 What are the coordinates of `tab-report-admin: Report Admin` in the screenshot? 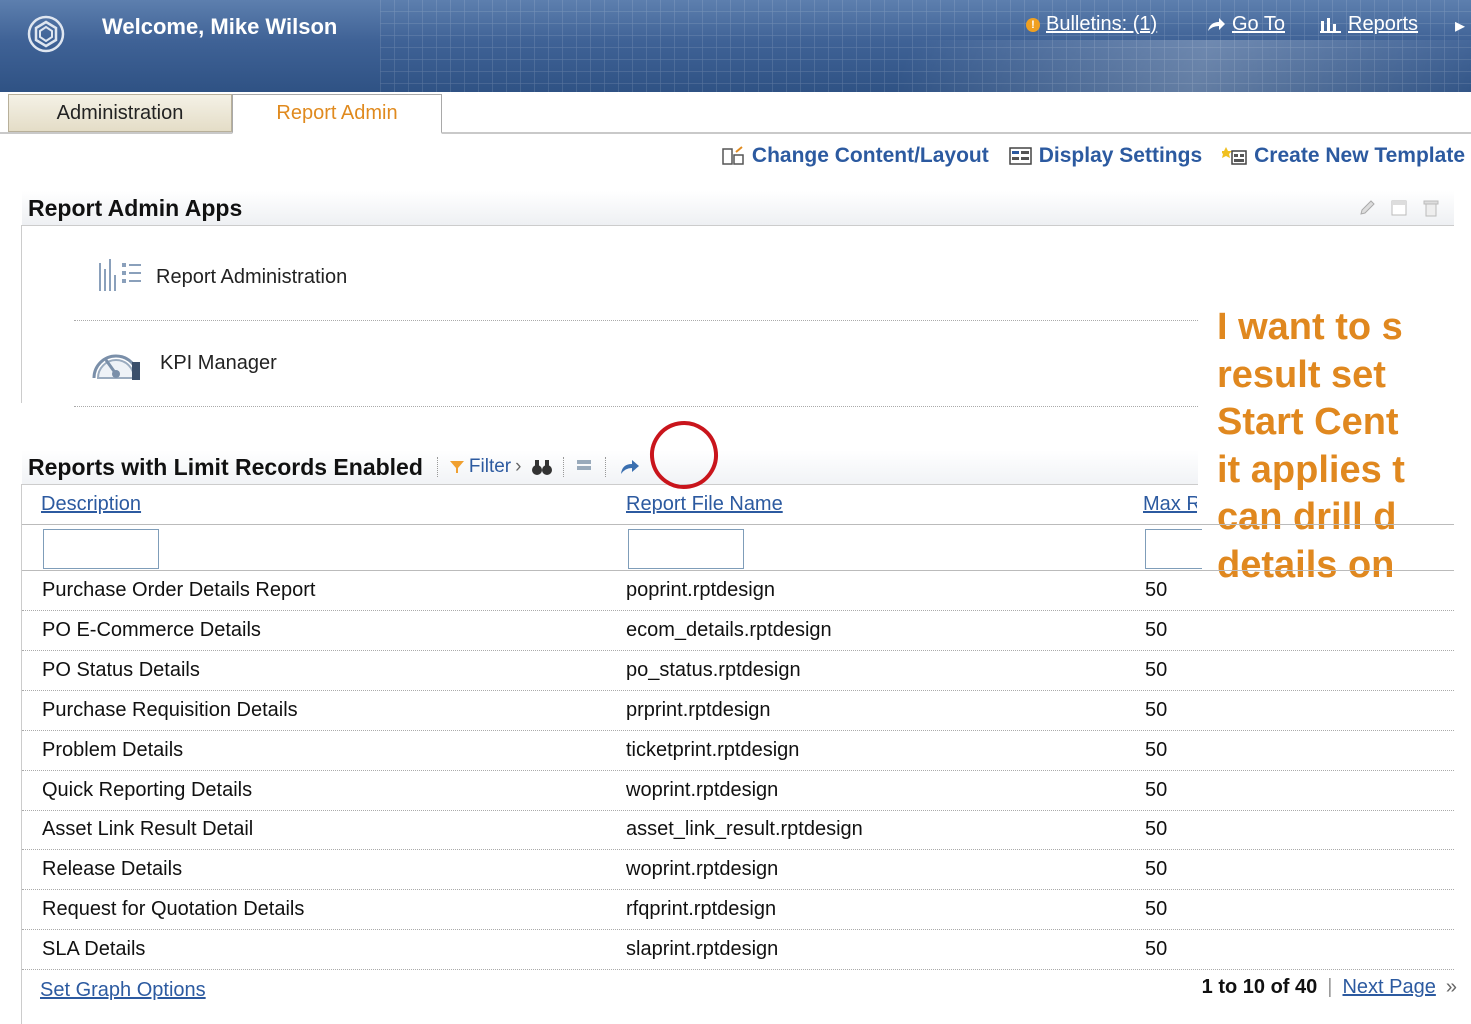 It's located at (337, 114).